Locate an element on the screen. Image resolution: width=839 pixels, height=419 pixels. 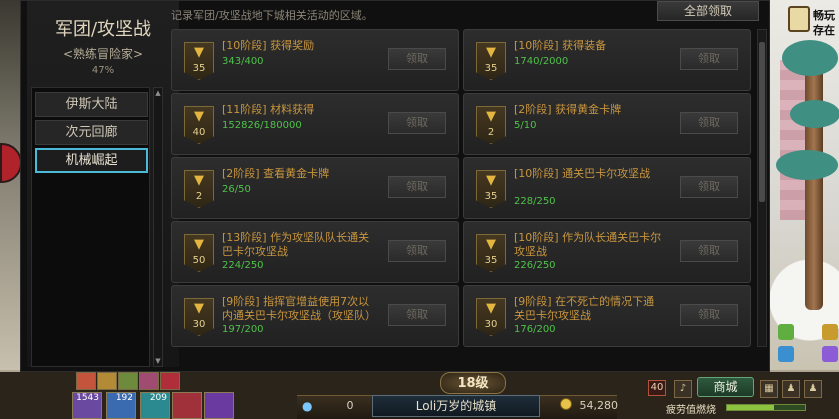
quickslot-3: 209 is located at coordinates (155, 405).